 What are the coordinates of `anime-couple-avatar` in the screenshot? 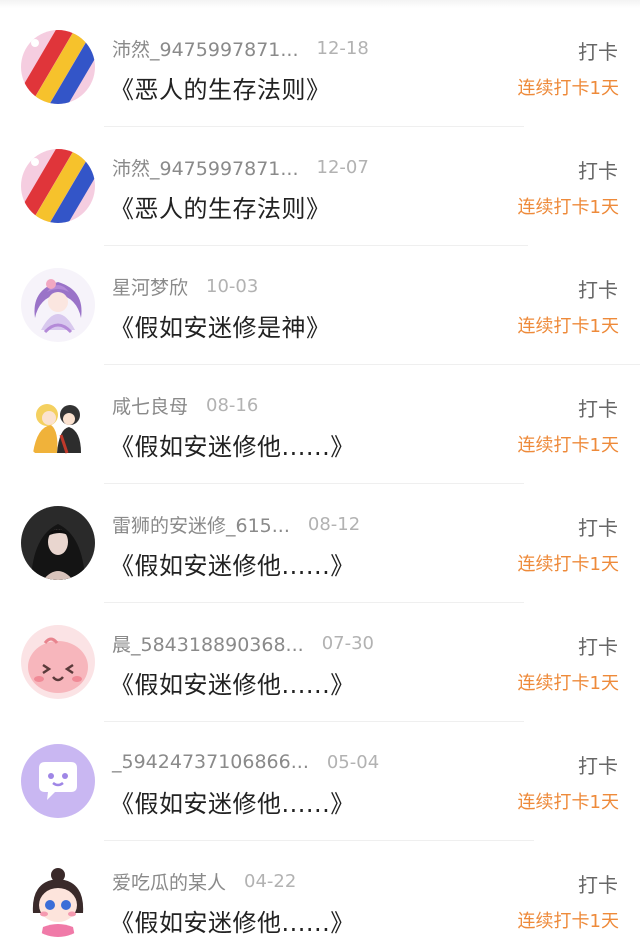 It's located at (58, 424).